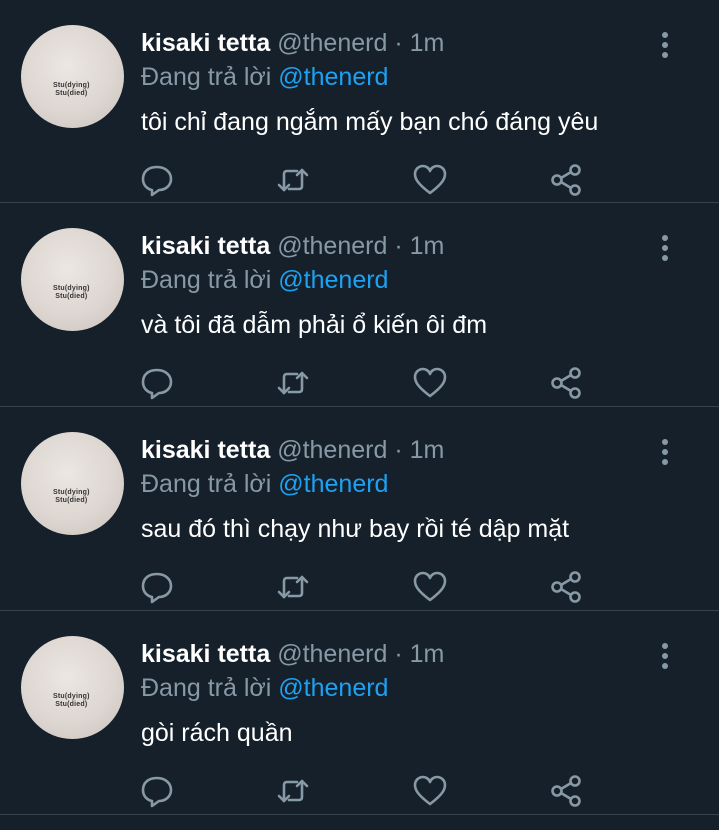 The image size is (719, 830). I want to click on tweet-text: tôi chỉ đang ngắm mấy bạn chó đáng yêu, so click(370, 122).